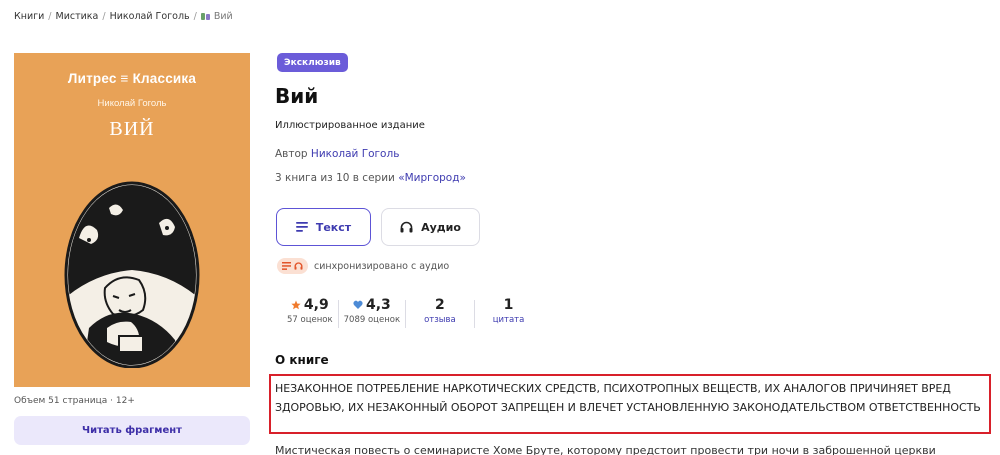 The image size is (1000, 455). I want to click on format-text-label: Текст, so click(333, 227).